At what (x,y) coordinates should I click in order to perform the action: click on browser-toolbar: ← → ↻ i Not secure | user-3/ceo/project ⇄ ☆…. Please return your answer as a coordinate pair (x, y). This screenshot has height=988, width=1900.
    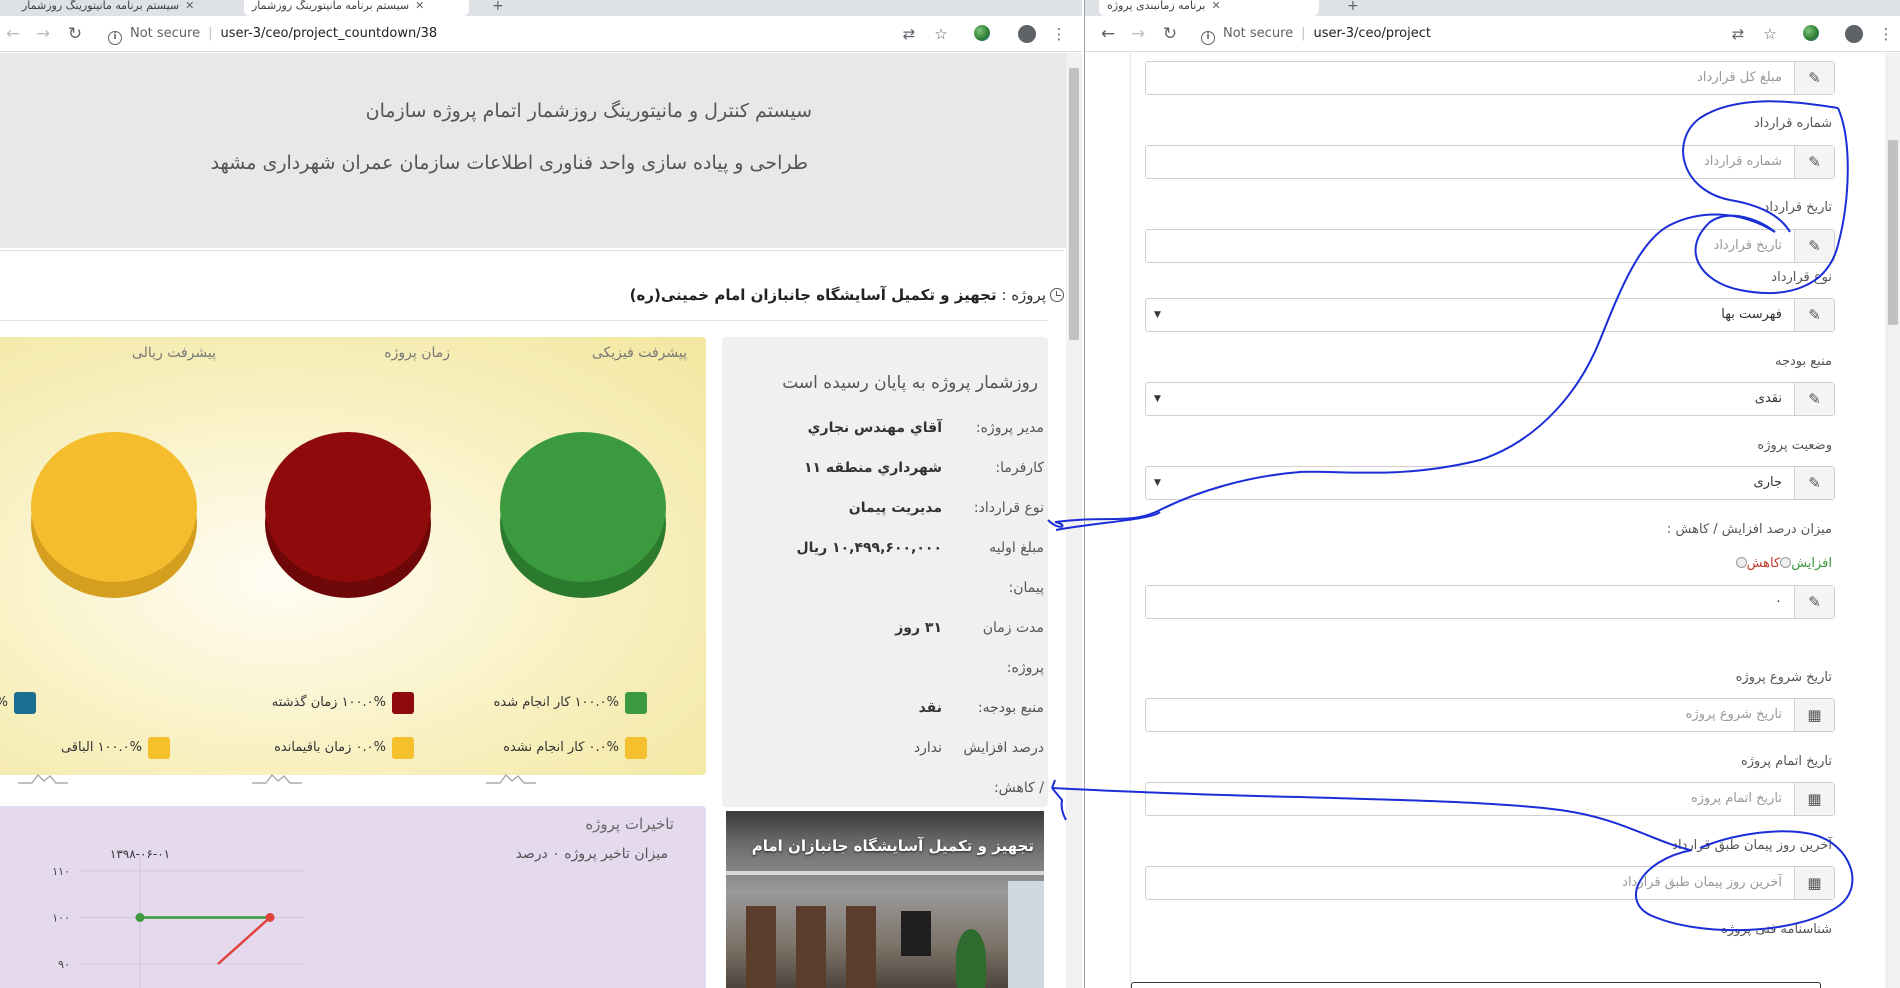
    Looking at the image, I should click on (1492, 34).